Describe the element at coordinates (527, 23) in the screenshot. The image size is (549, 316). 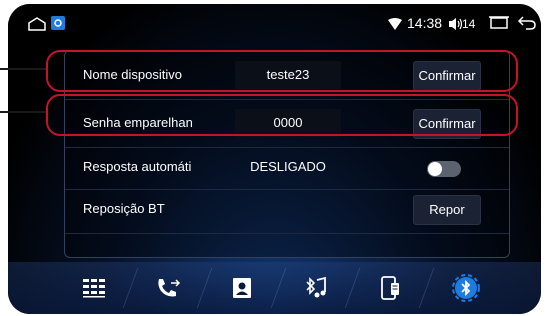
I see `back-icon` at that location.